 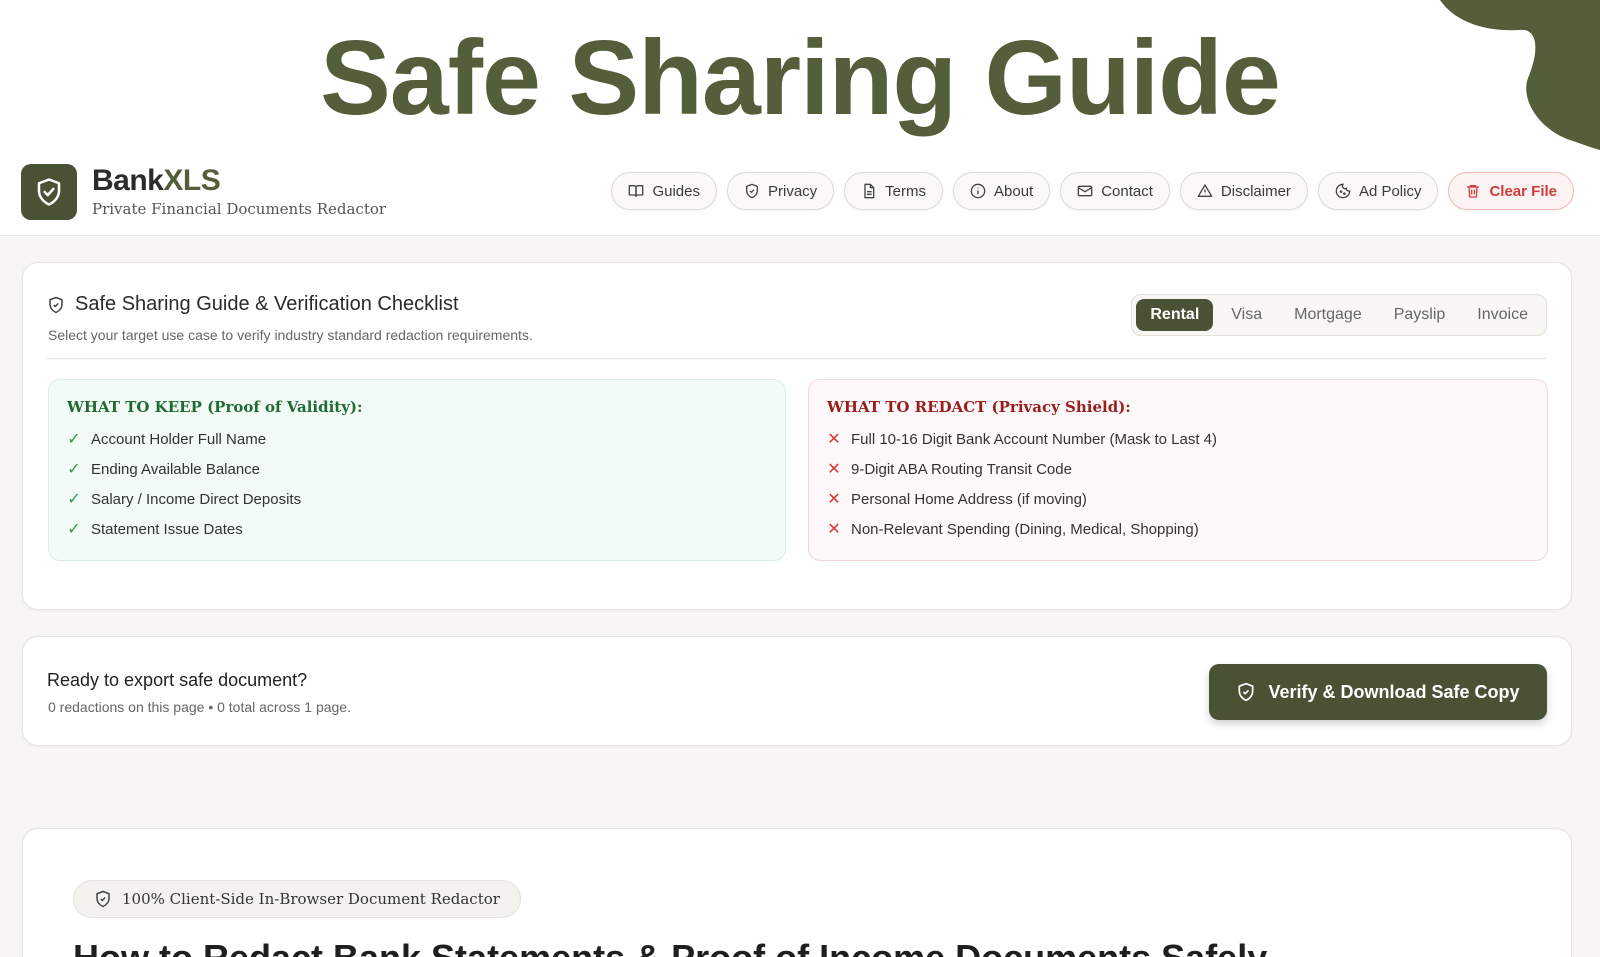 I want to click on nav-privacy-button: Privacy, so click(x=780, y=191).